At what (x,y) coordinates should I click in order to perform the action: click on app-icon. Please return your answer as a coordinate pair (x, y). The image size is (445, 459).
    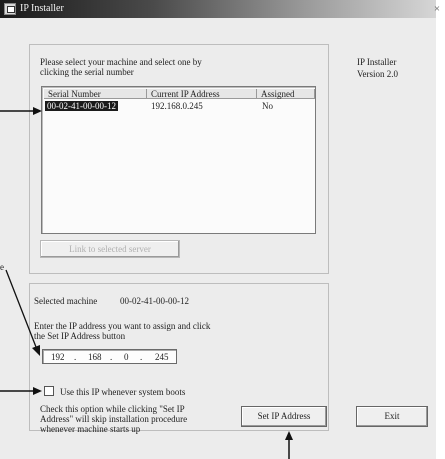
    Looking at the image, I should click on (10, 9).